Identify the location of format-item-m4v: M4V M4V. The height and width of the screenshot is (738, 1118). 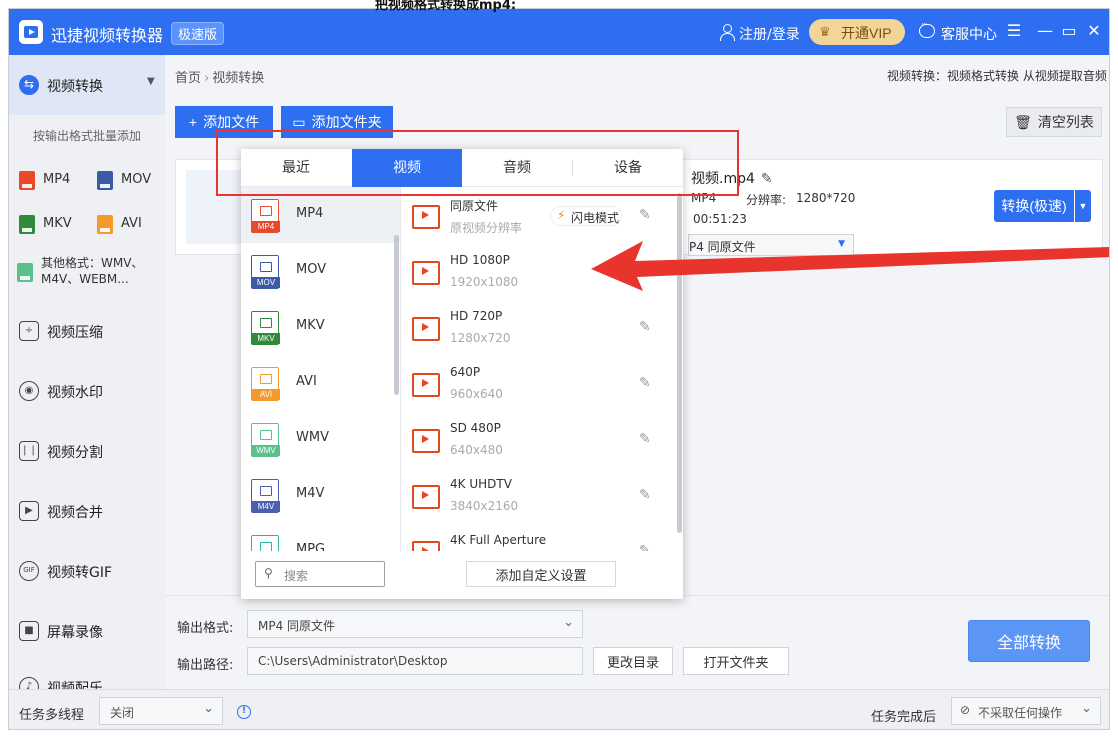
(320, 495).